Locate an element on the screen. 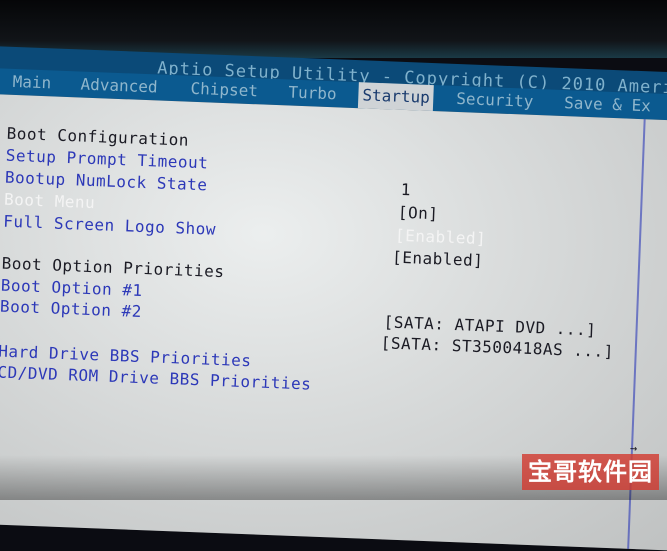 This screenshot has width=667, height=551. watermark-logo: 宝哥软件园 is located at coordinates (590, 472).